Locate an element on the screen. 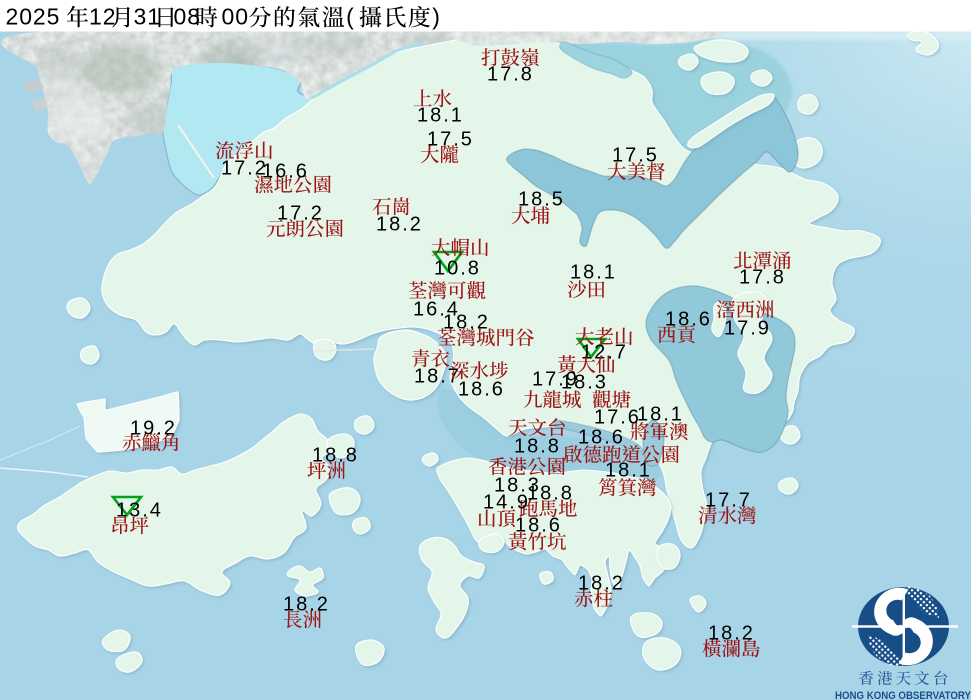 This screenshot has width=971, height=700. svg-text: 2025 is located at coordinates (33, 17).